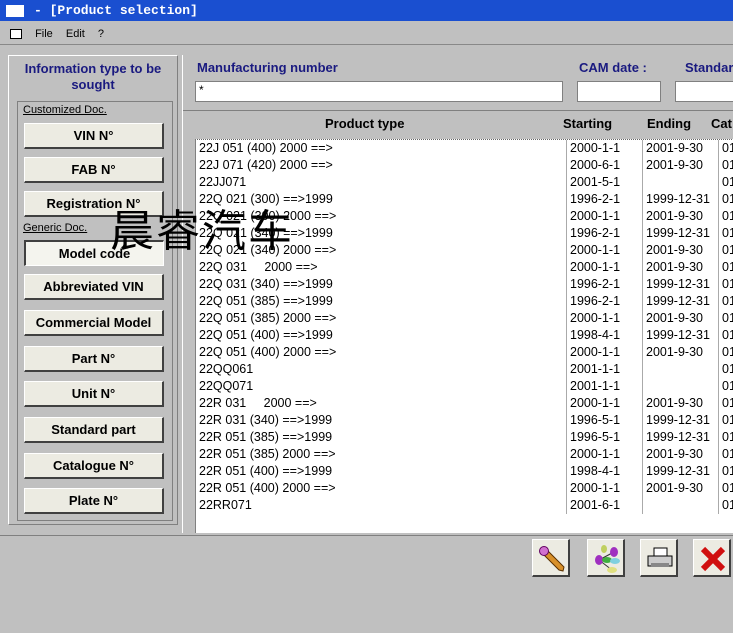 Image resolution: width=733 pixels, height=633 pixels. I want to click on cell-product-type: 22Q 021 (340) 2000 ==>, so click(268, 250).